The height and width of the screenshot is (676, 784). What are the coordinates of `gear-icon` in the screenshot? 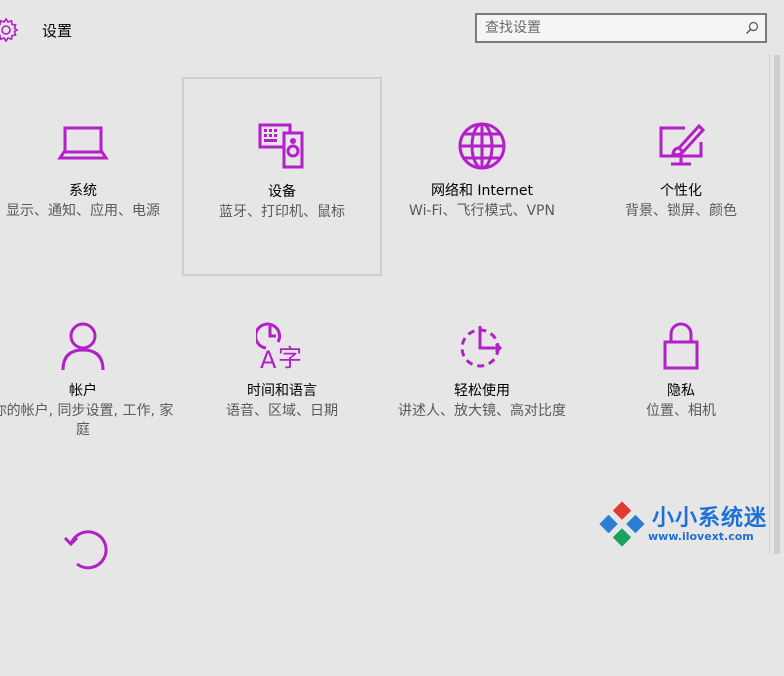 It's located at (9, 30).